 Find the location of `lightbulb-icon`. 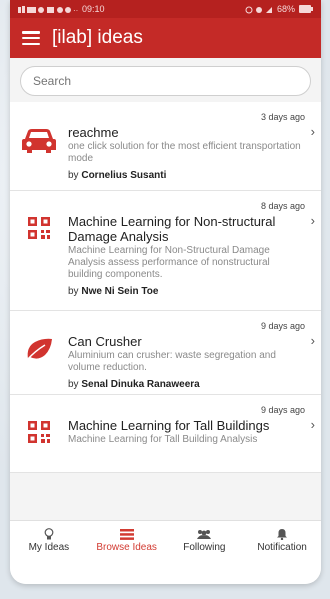

lightbulb-icon is located at coordinates (49, 534).